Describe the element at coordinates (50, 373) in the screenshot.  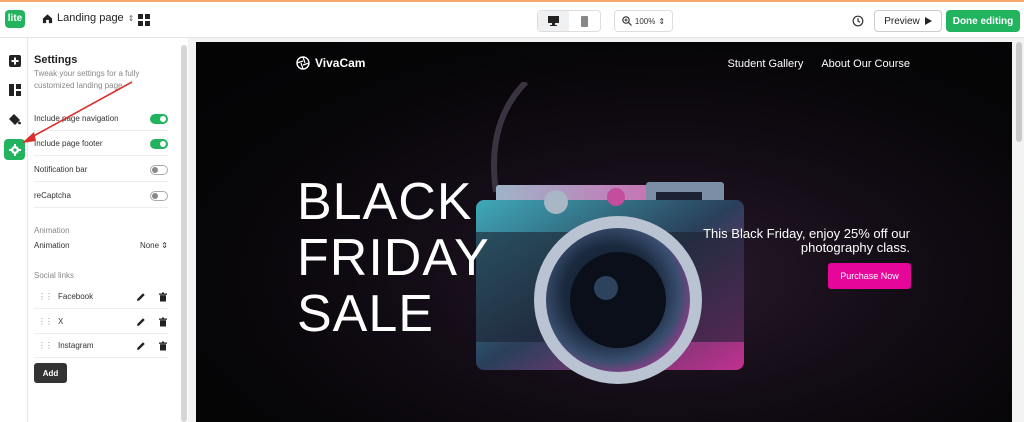
I see `add-social-link-button: Add` at that location.